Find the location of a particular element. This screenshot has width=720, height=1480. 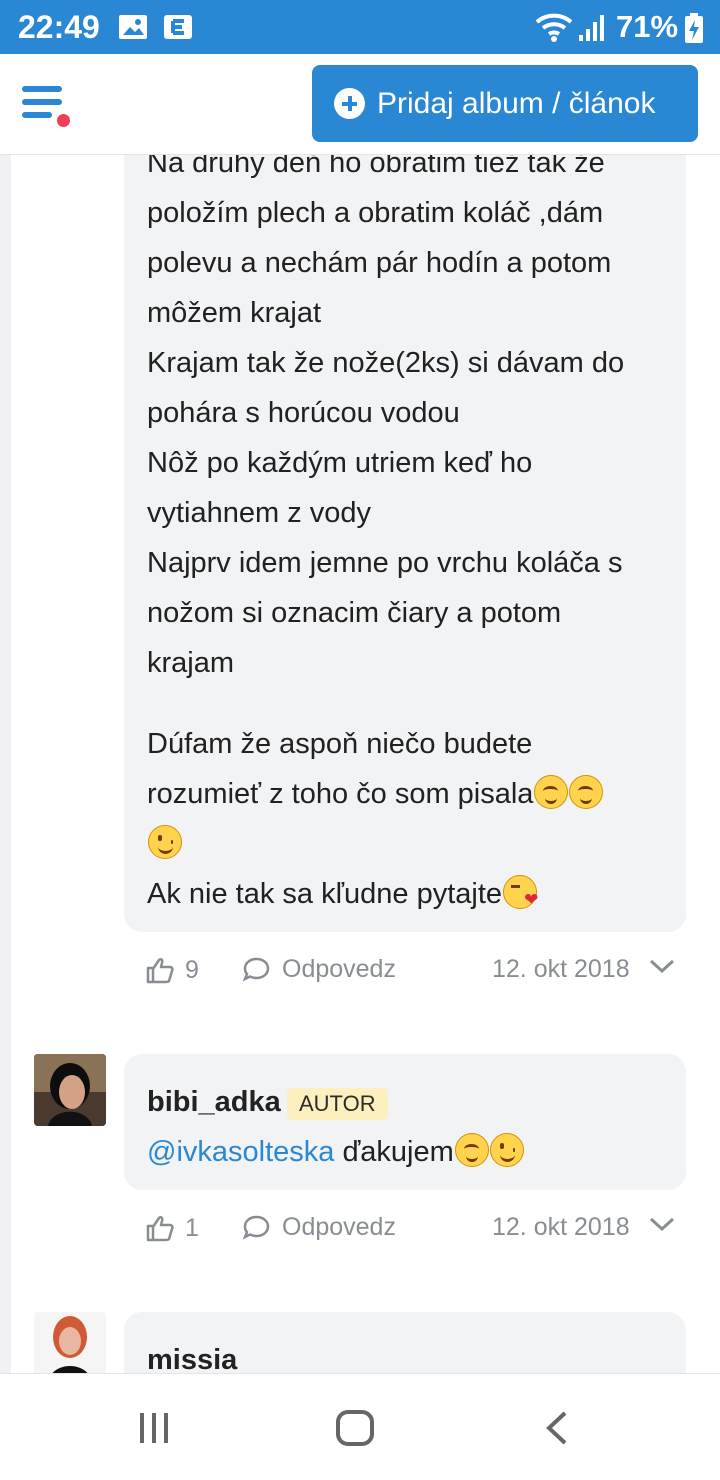

comment-text: rozumieť z toho čo som pisala is located at coordinates (340, 794).